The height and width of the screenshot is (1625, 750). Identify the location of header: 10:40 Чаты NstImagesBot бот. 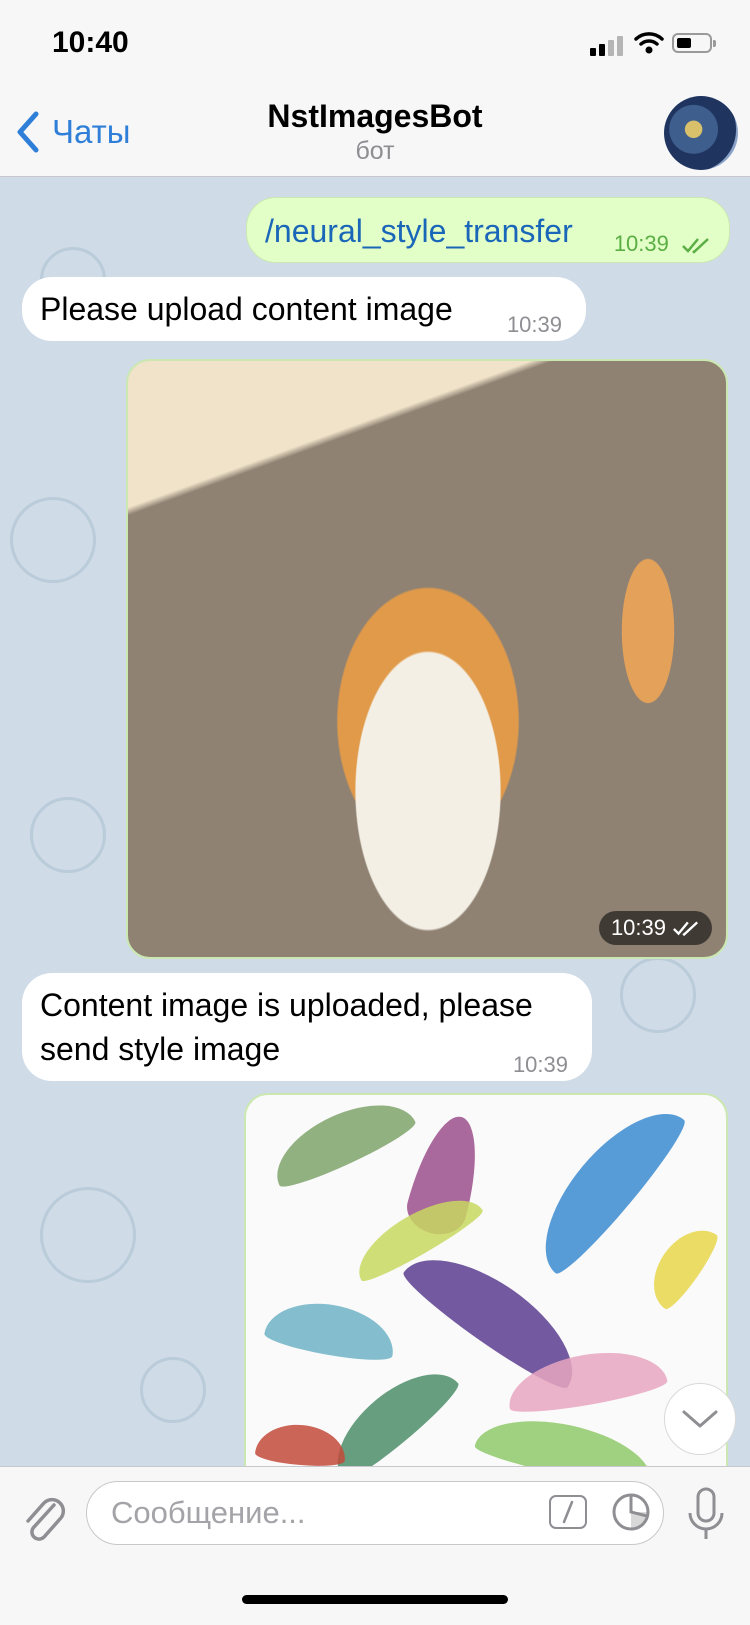
(375, 88).